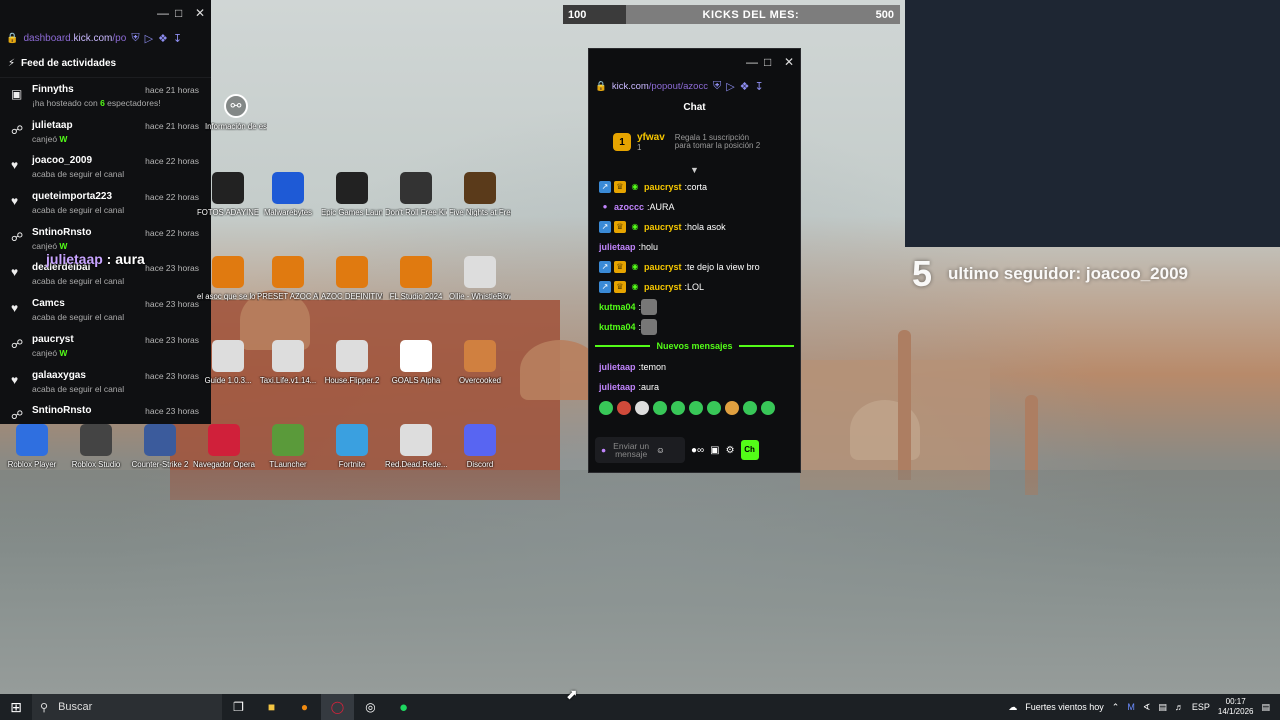  What do you see at coordinates (697, 450) in the screenshot?
I see `users-icon: ●∞` at bounding box center [697, 450].